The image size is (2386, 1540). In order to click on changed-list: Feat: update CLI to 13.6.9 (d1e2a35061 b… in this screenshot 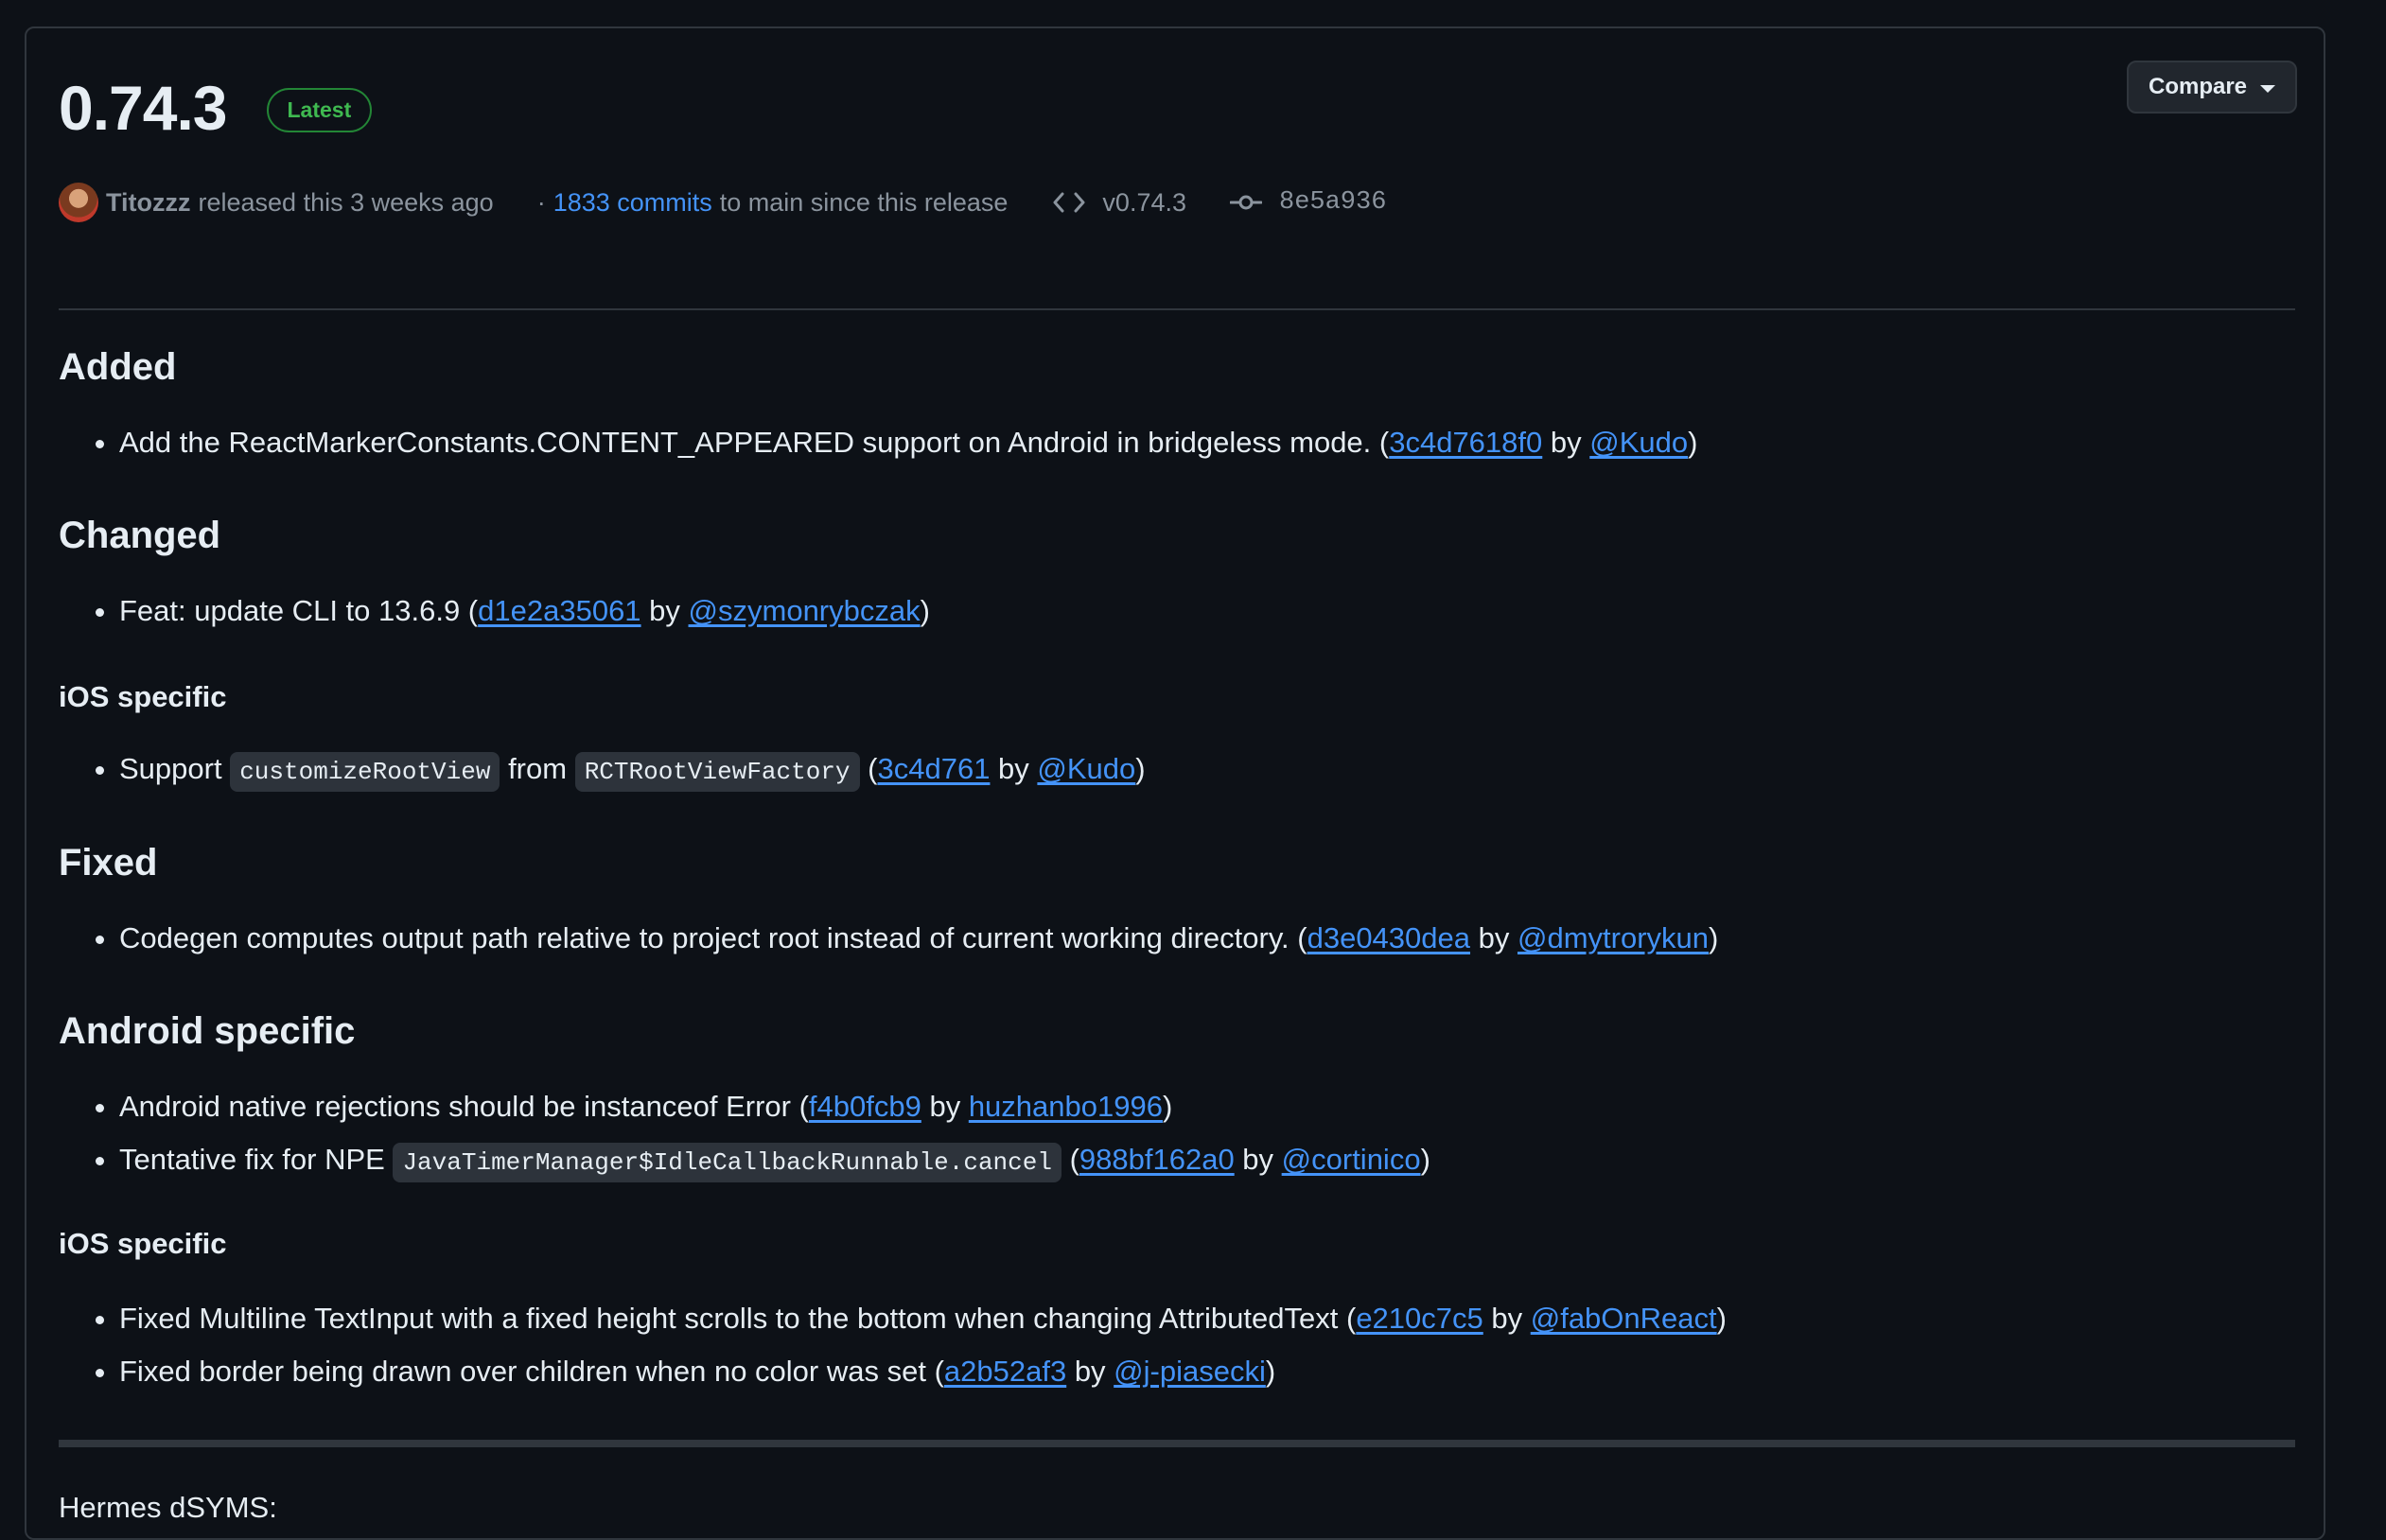, I will do `click(494, 611)`.